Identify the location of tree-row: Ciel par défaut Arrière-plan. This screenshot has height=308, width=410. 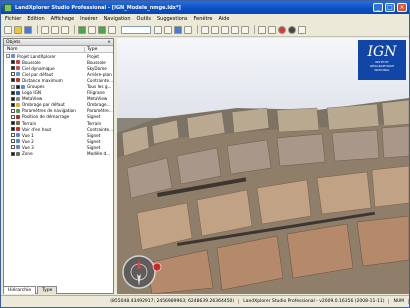
(58, 74).